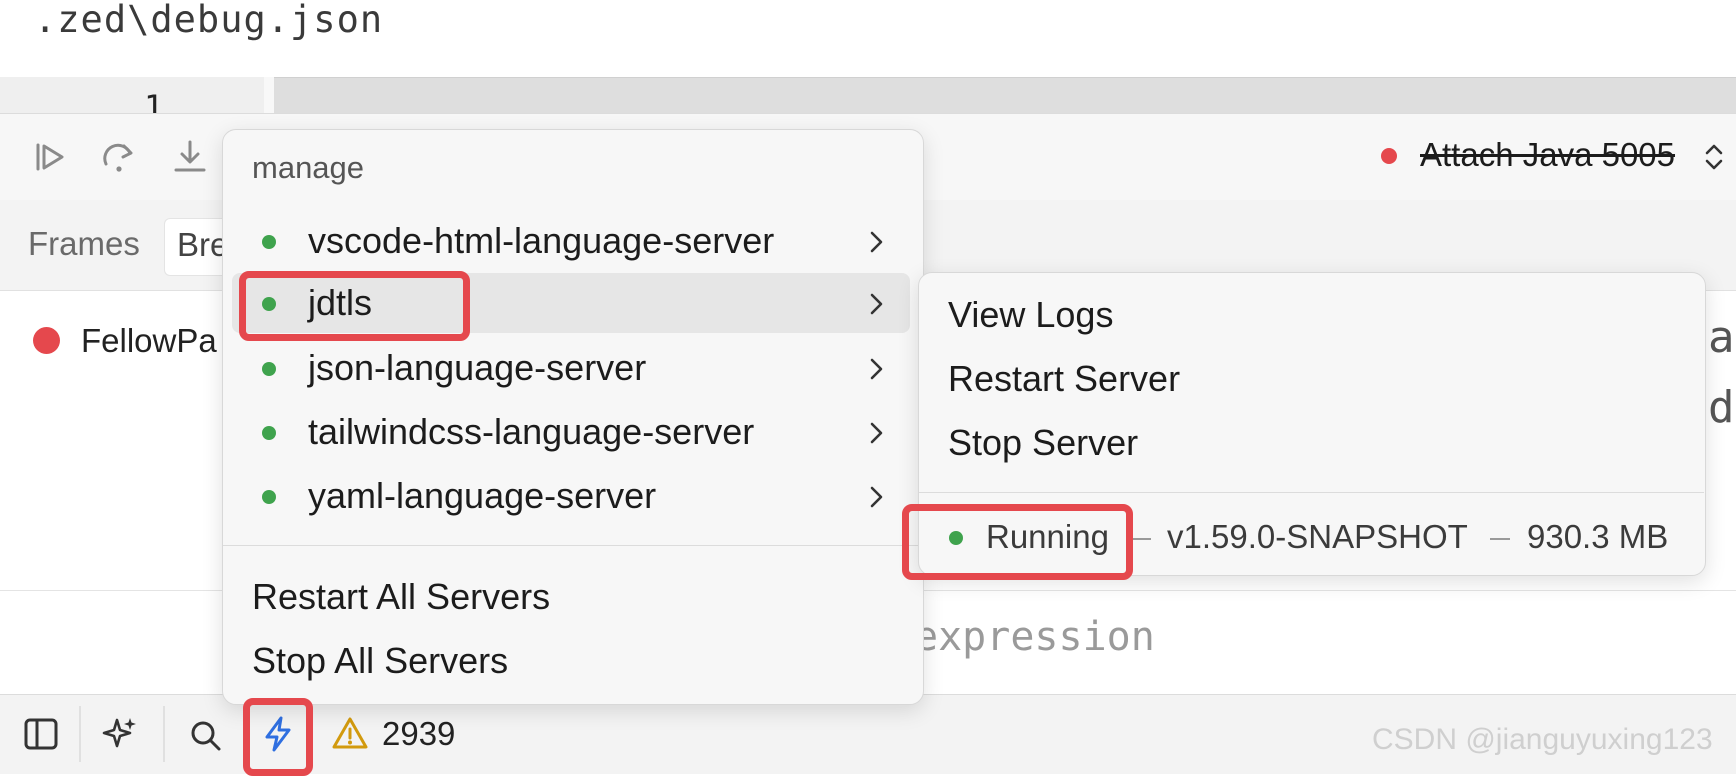 The height and width of the screenshot is (776, 1736). I want to click on server-item-json-language-server: json-language-server, so click(571, 368).